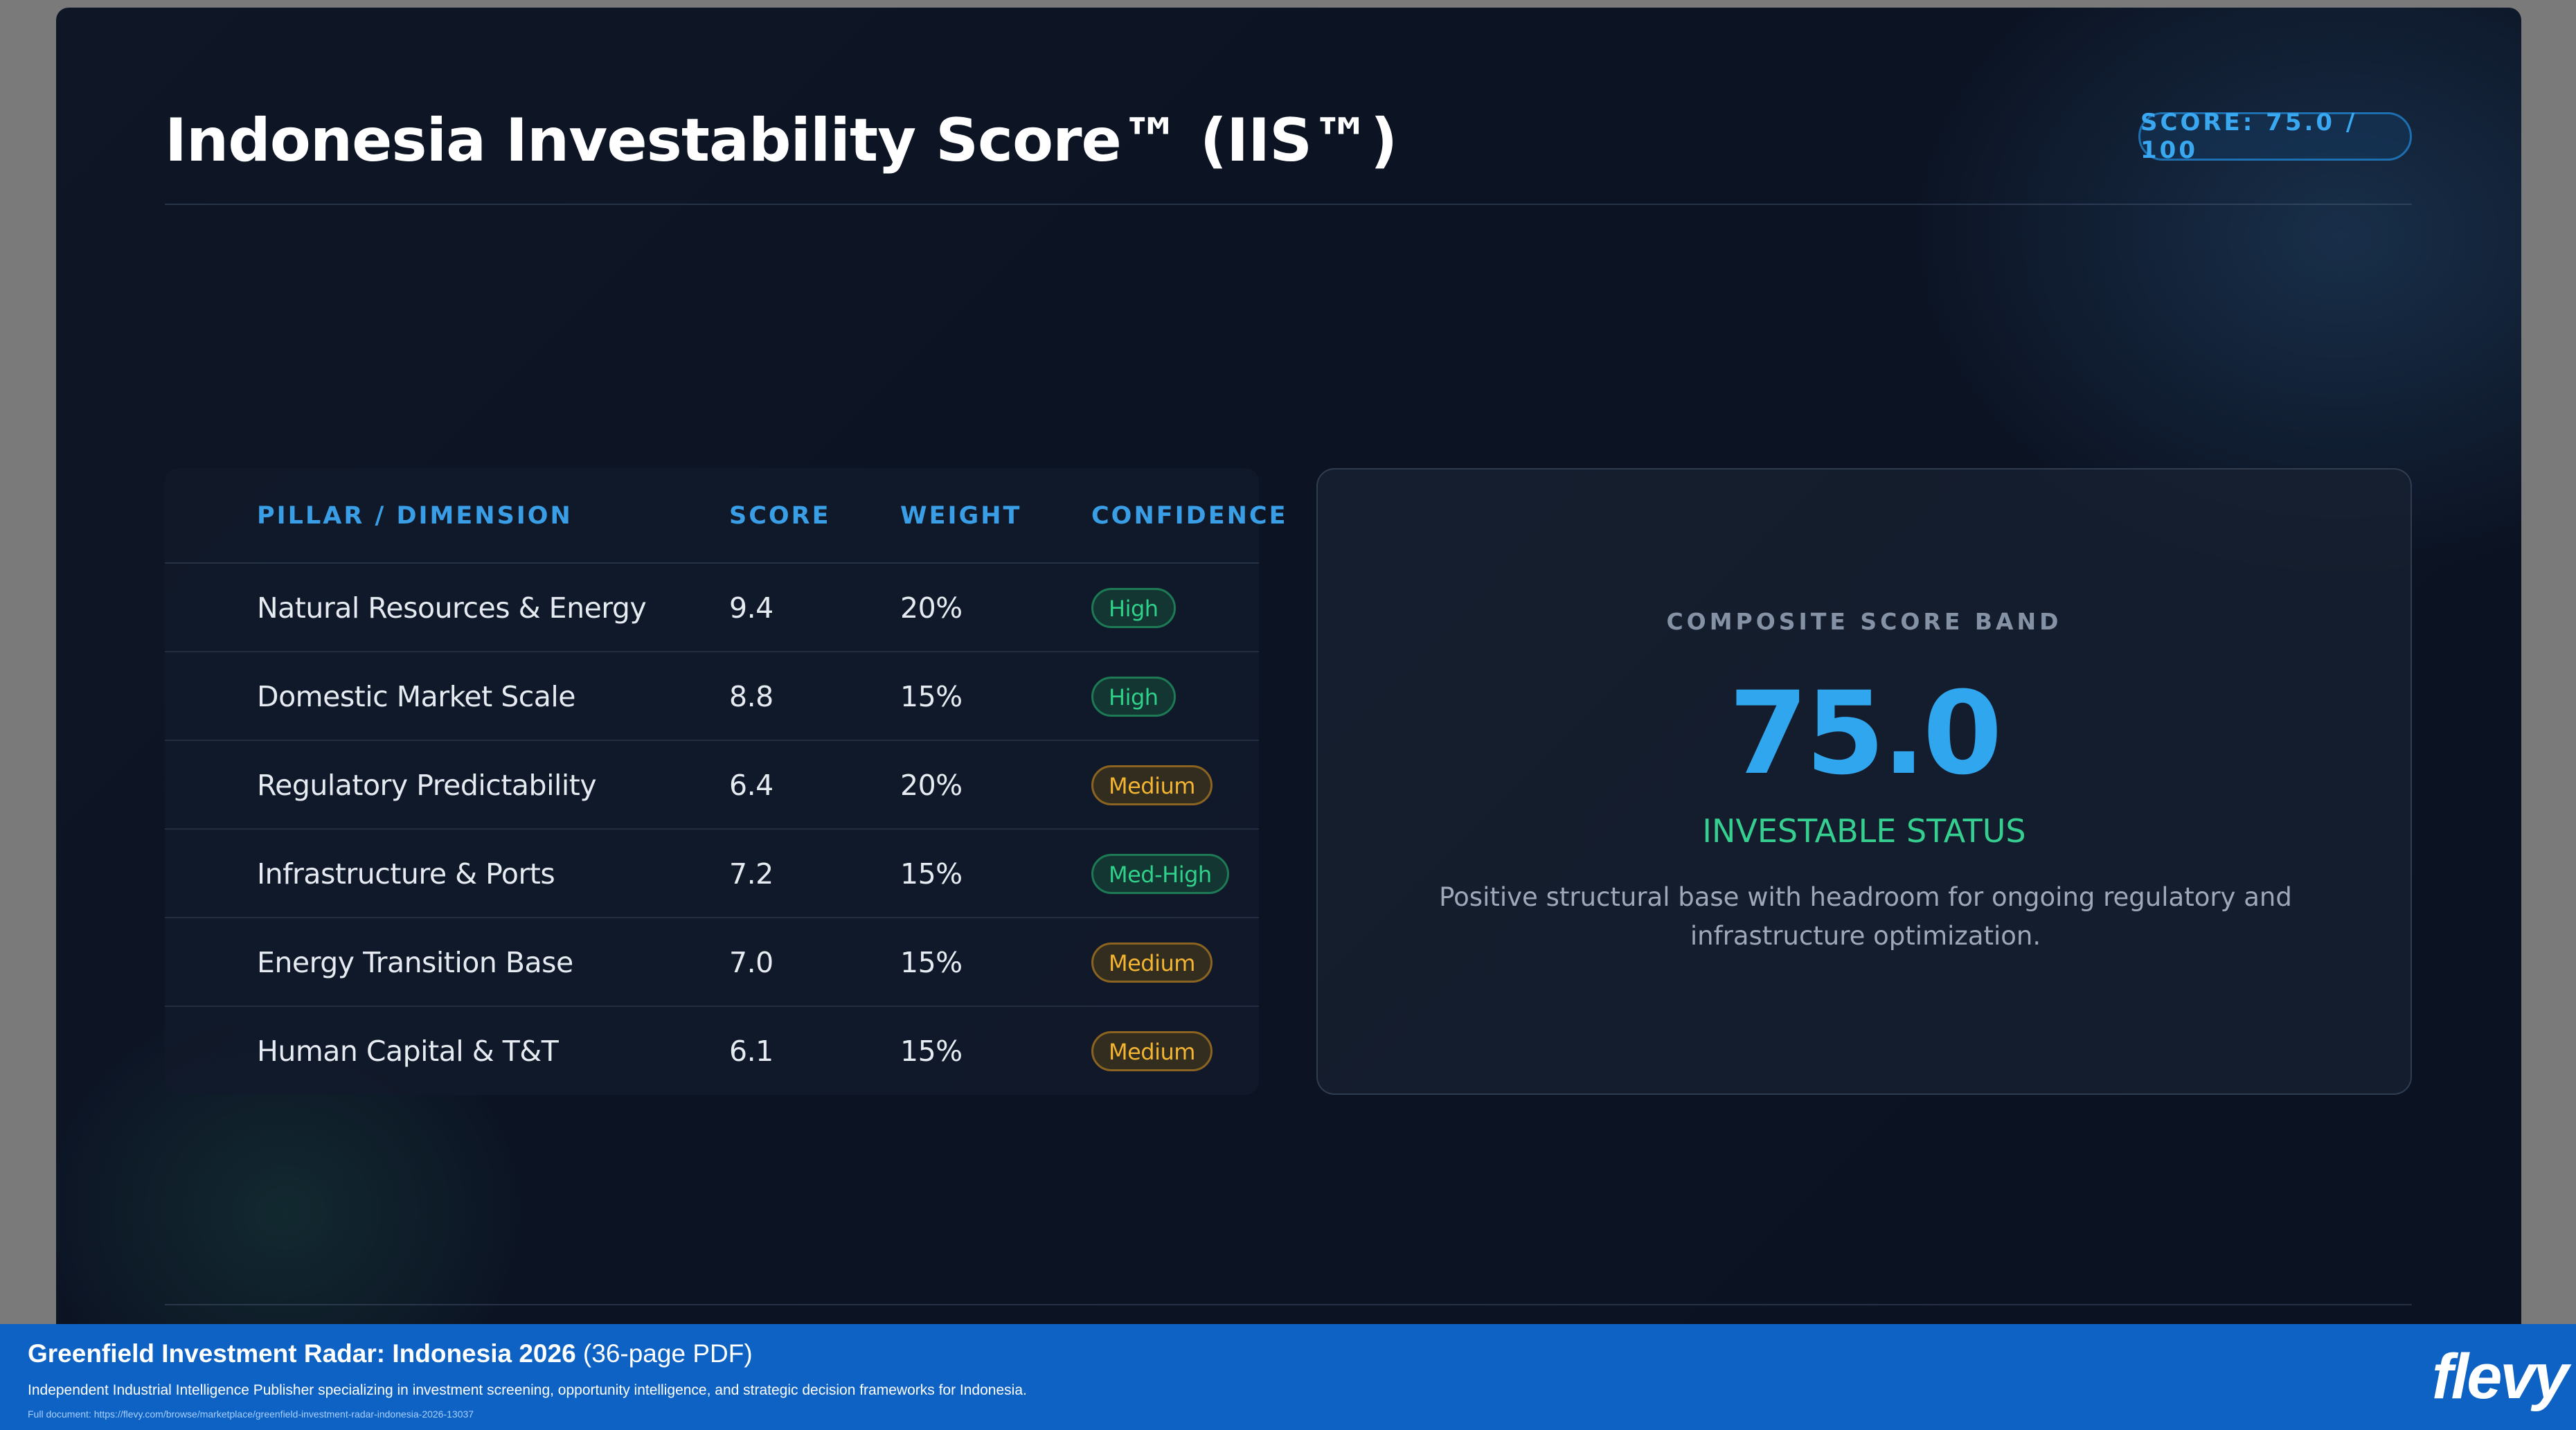  I want to click on composite-score-value: 75.0, so click(1865, 733).